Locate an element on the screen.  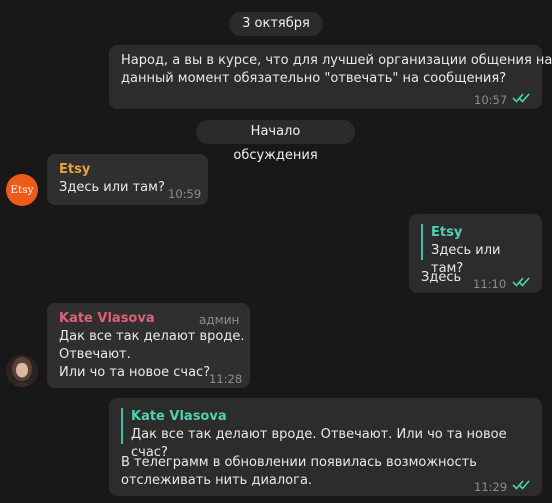
message-time: 11:28 is located at coordinates (226, 379).